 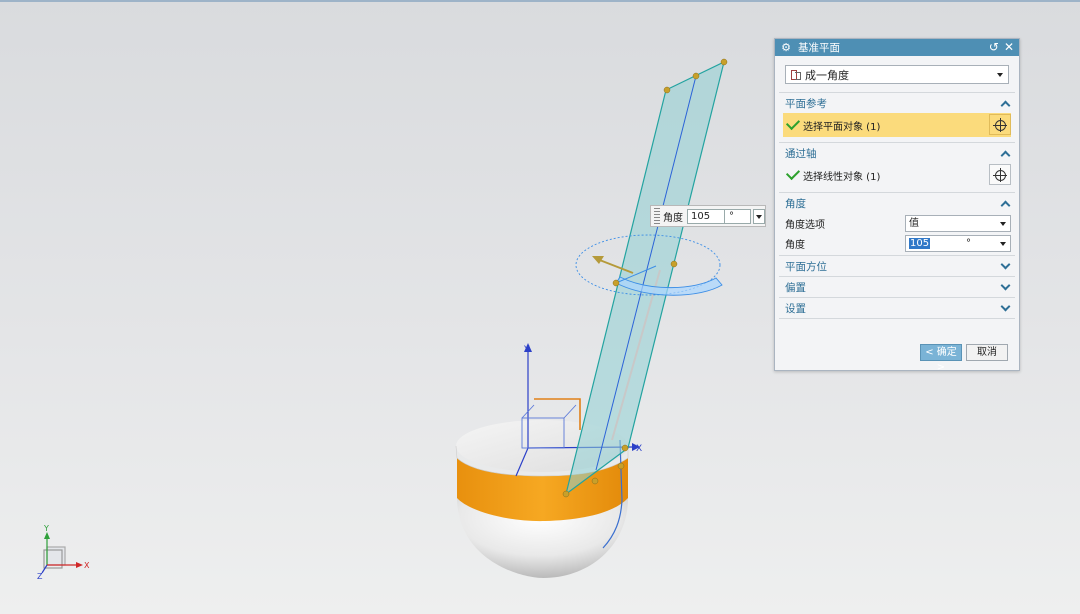 What do you see at coordinates (805, 225) in the screenshot?
I see `angle-option-label: 角度选项` at bounding box center [805, 225].